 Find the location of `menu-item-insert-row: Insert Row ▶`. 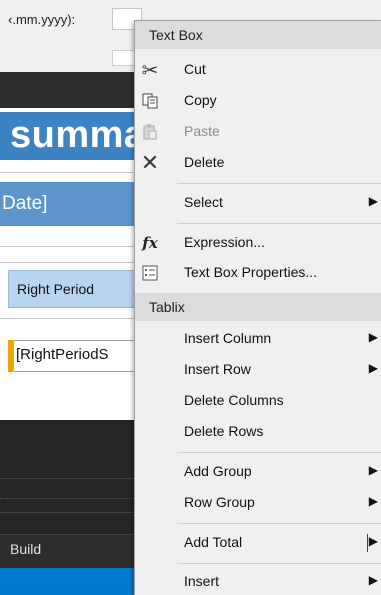

menu-item-insert-row: Insert Row ▶ is located at coordinates (258, 370).